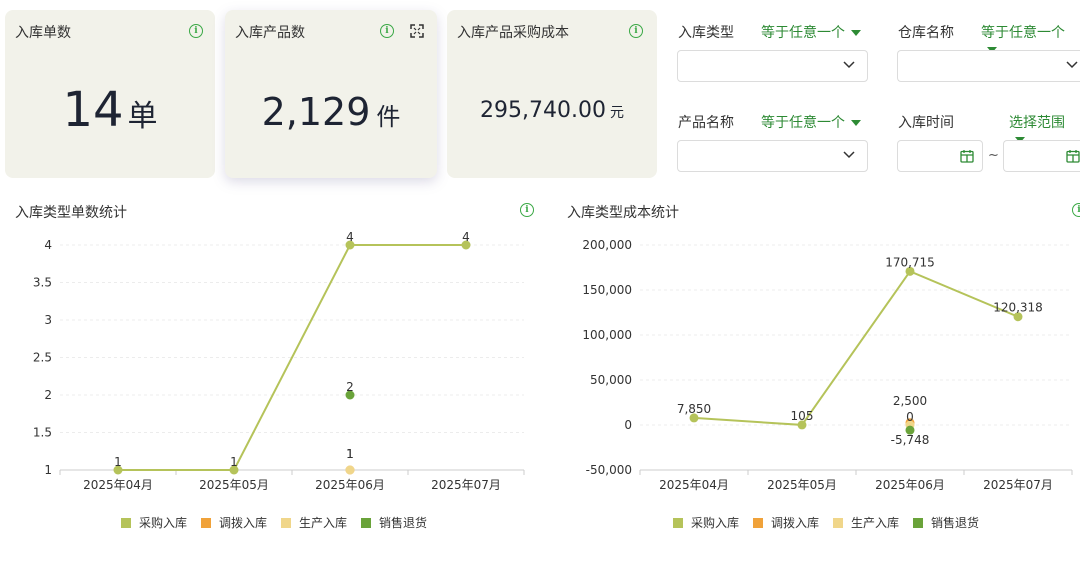 The height and width of the screenshot is (572, 1080). What do you see at coordinates (856, 348) in the screenshot?
I see `series-line` at bounding box center [856, 348].